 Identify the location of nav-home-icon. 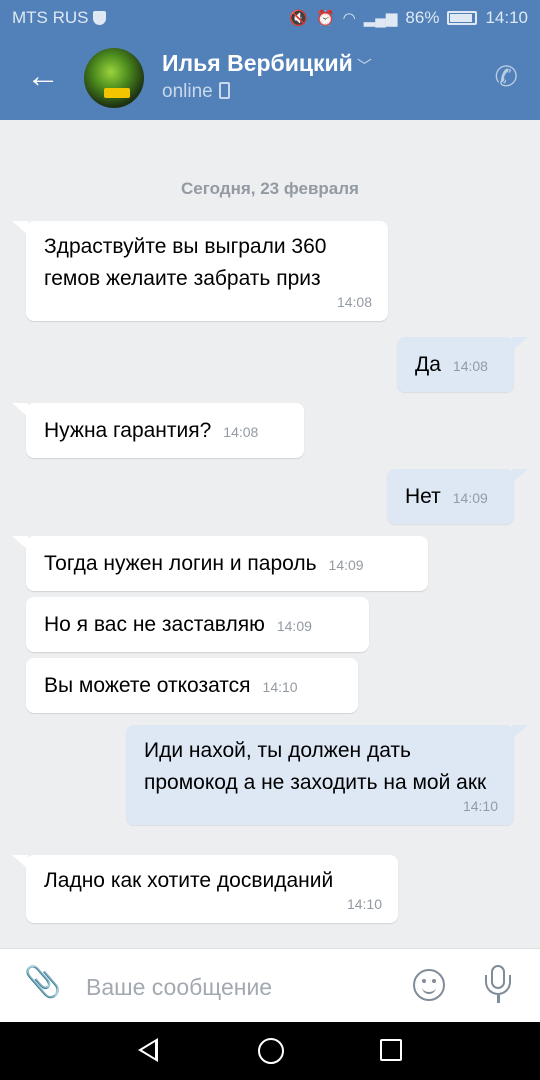
(271, 1051).